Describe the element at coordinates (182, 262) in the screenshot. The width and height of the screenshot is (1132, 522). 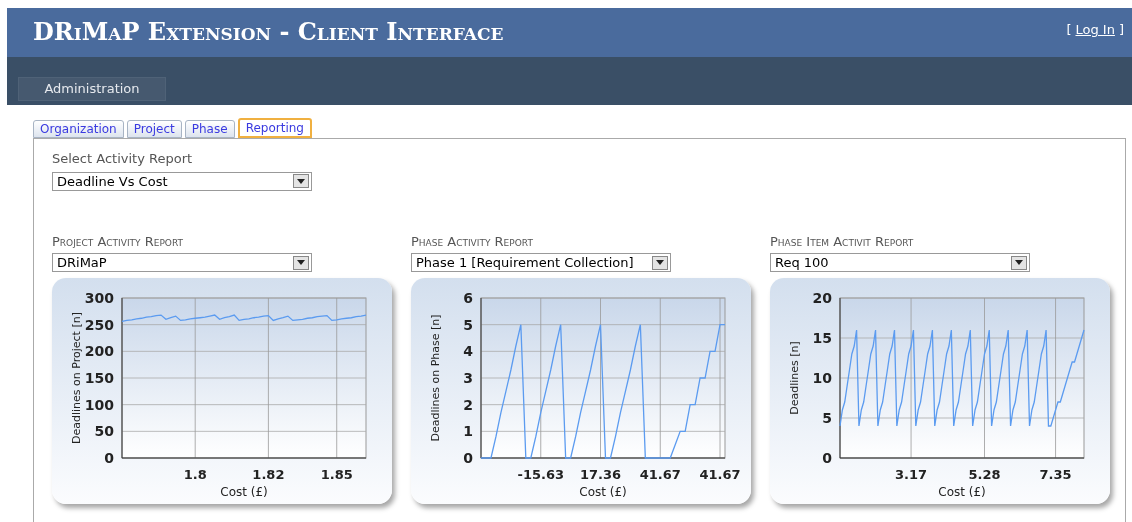
I see `dropdown: DRiMaP` at that location.